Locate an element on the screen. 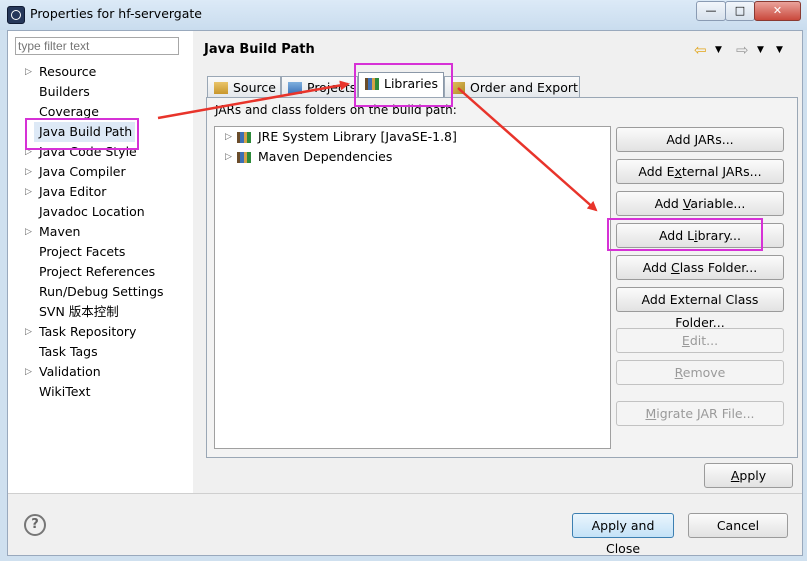 The height and width of the screenshot is (561, 807). arrow-to-libraries is located at coordinates (253, 100).